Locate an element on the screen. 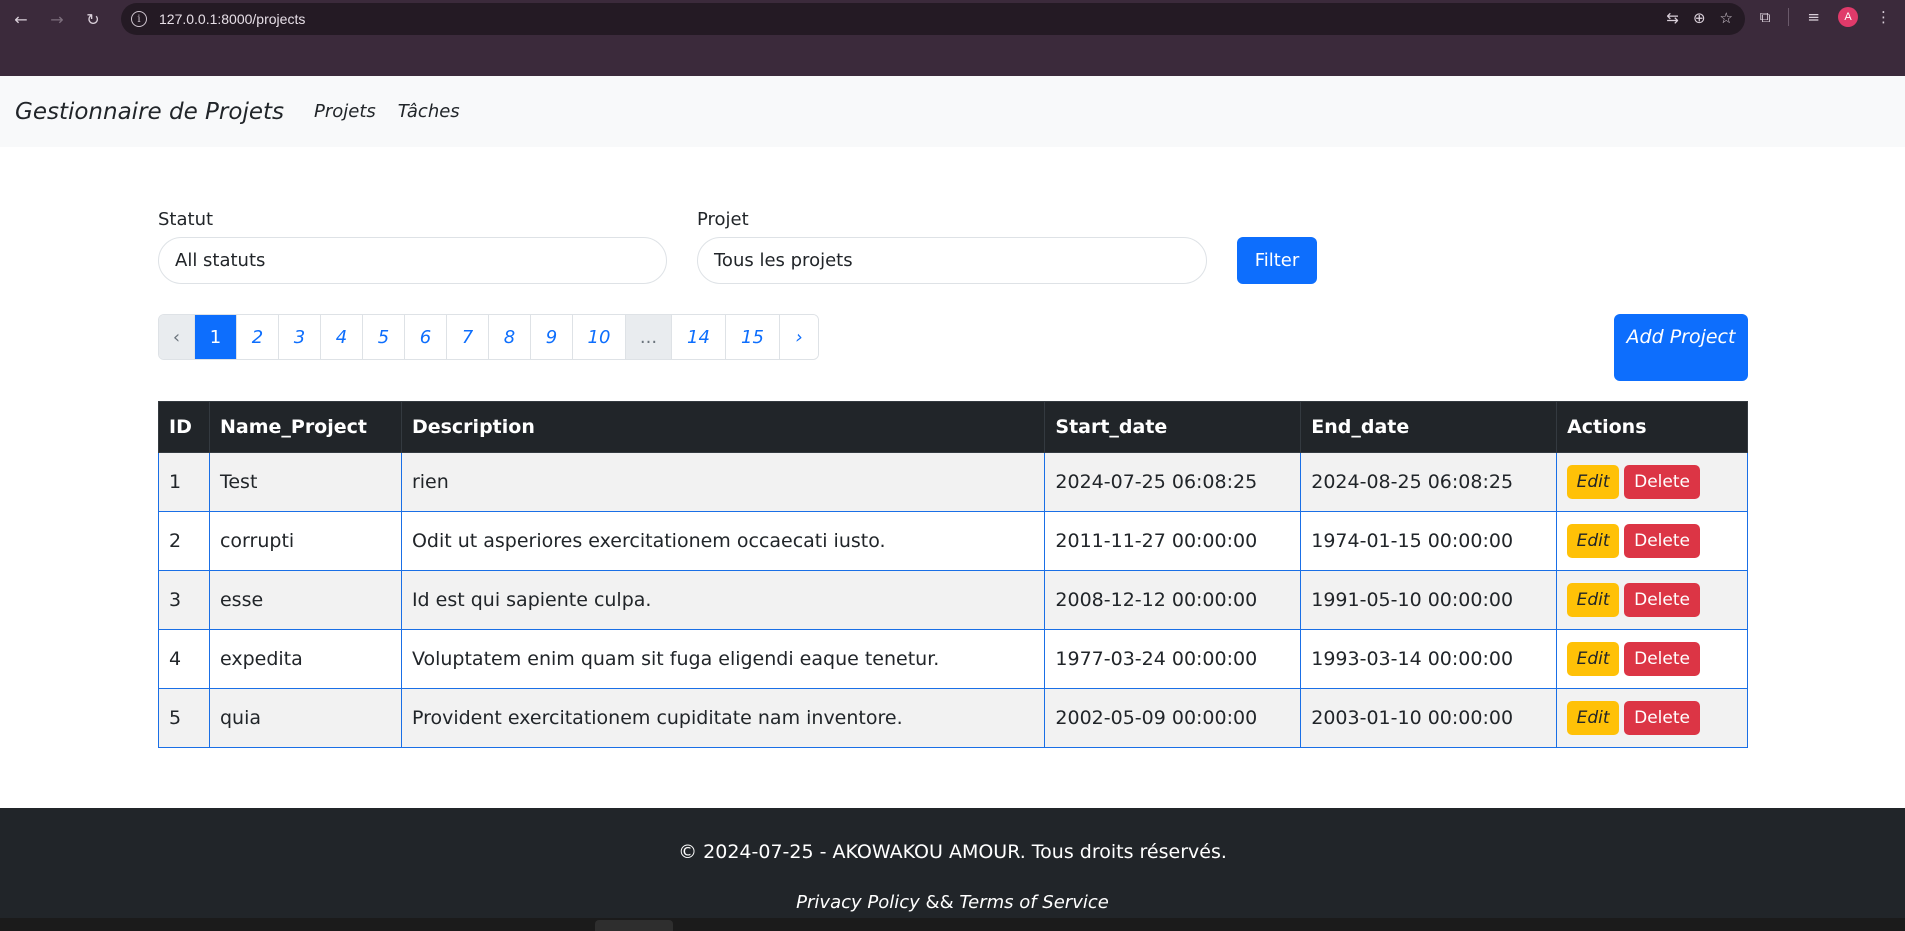 The width and height of the screenshot is (1905, 931). cell-description: rien is located at coordinates (723, 482).